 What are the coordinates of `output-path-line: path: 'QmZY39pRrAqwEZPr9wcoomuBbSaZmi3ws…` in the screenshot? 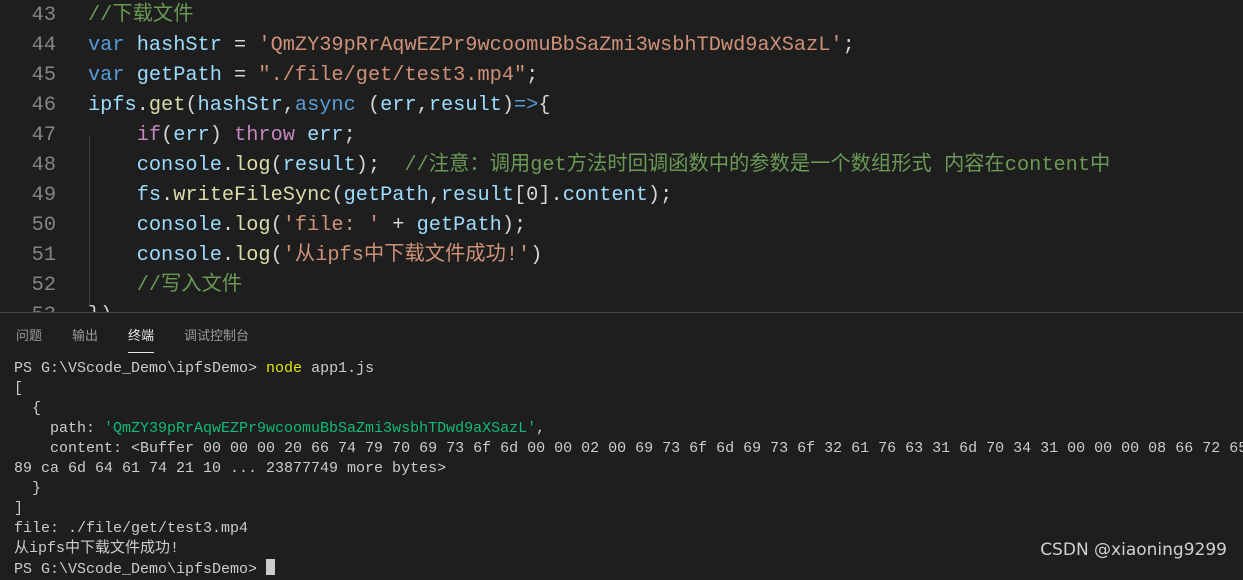 It's located at (628, 429).